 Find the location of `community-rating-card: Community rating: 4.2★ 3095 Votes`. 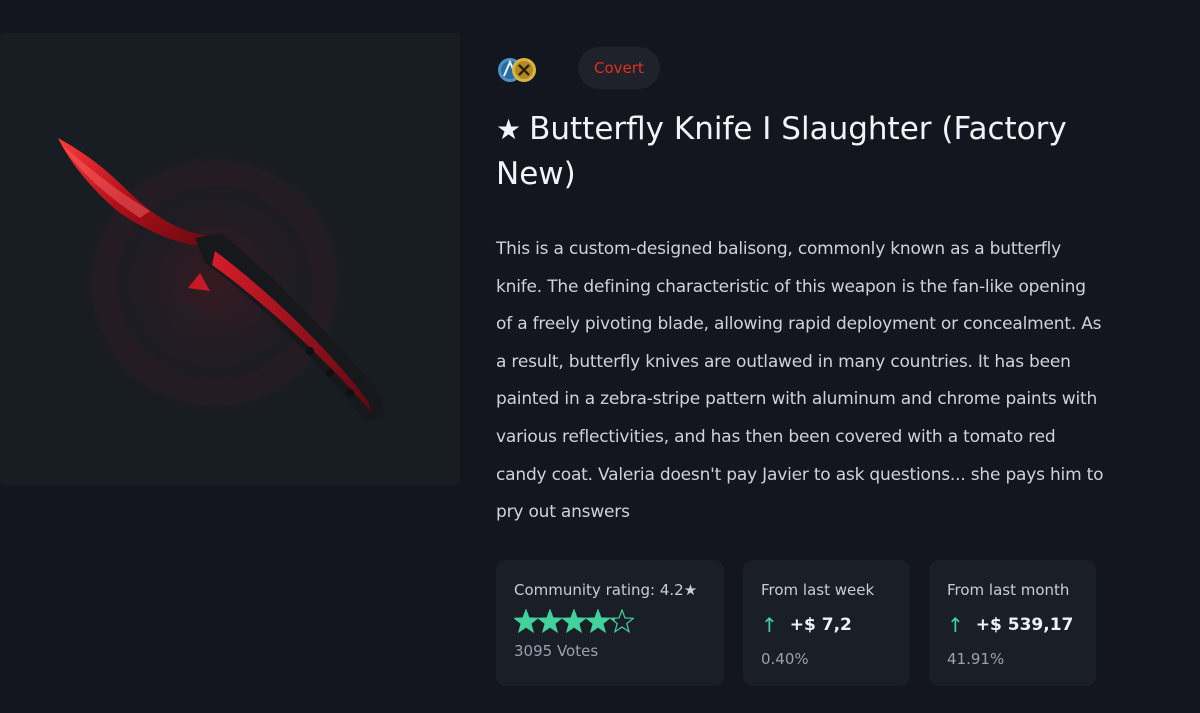

community-rating-card: Community rating: 4.2★ 3095 Votes is located at coordinates (610, 623).